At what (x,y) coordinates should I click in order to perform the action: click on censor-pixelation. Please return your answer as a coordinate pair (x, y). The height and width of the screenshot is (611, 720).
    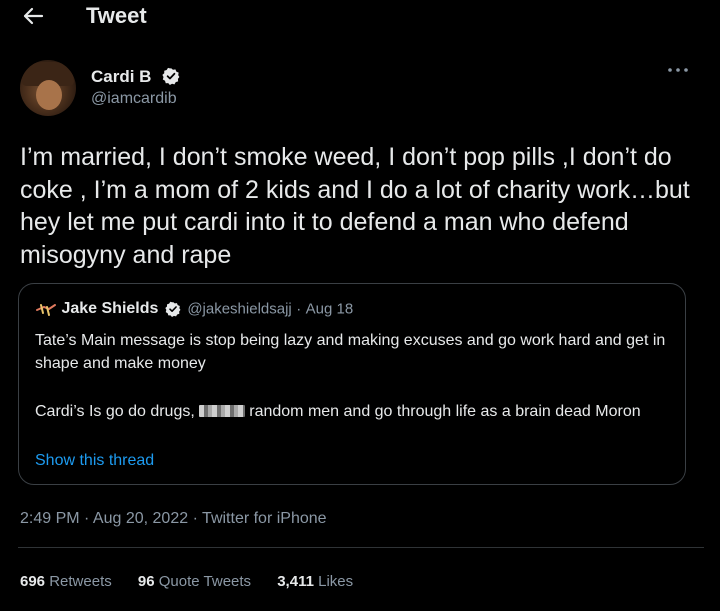
    Looking at the image, I should click on (222, 411).